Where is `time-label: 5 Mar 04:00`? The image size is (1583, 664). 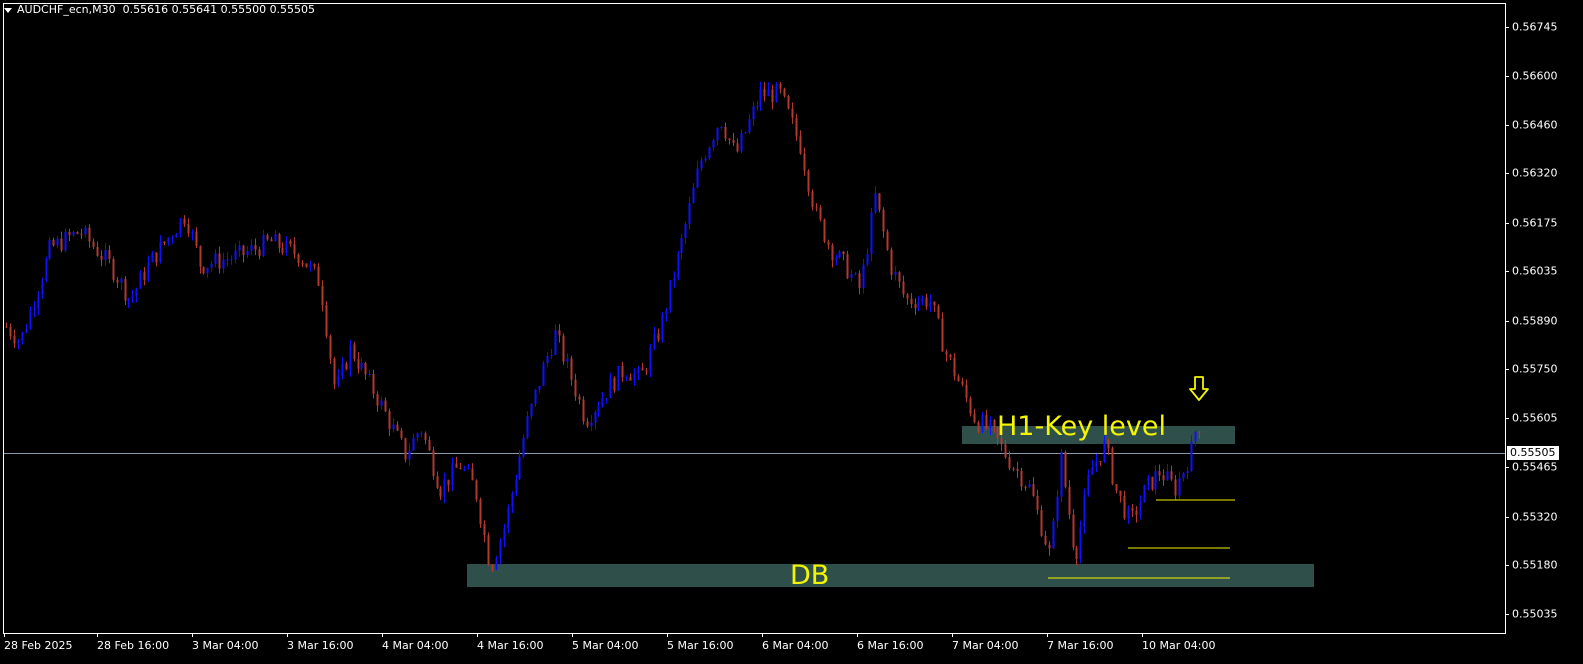 time-label: 5 Mar 04:00 is located at coordinates (605, 645).